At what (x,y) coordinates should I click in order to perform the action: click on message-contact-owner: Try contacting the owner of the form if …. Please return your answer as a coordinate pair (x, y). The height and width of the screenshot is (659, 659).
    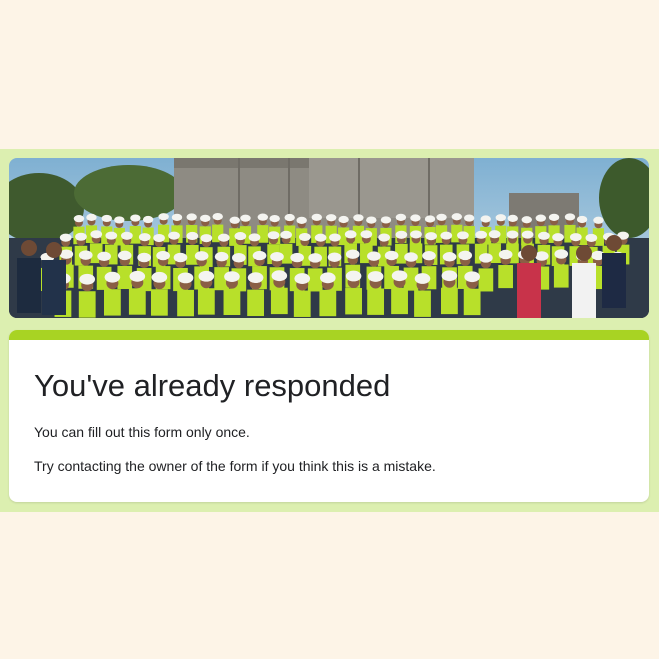
    Looking at the image, I should click on (235, 466).